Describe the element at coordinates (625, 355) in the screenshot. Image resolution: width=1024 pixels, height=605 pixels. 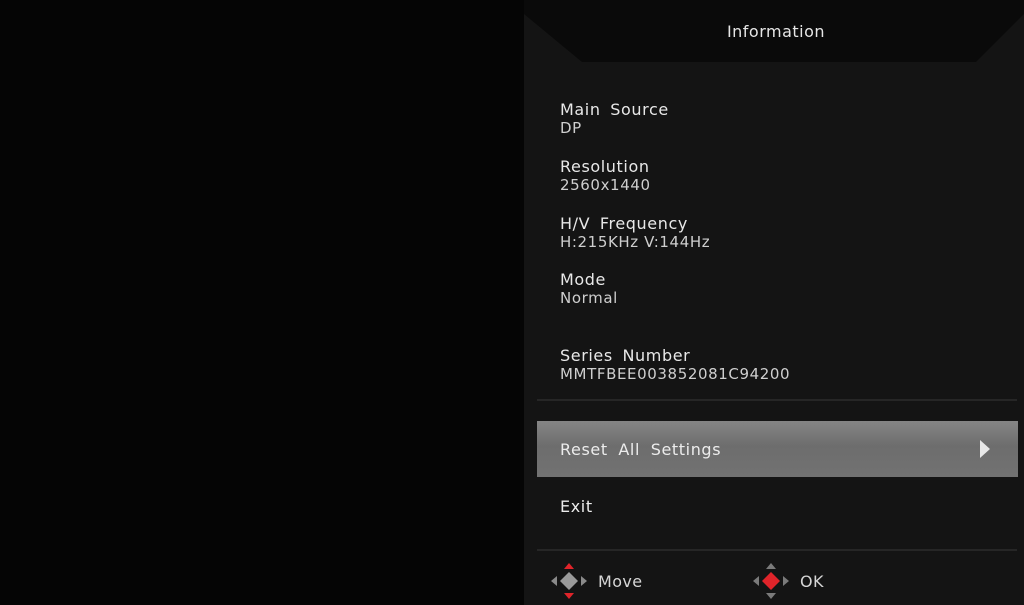
I see `info-label: Series Number` at that location.